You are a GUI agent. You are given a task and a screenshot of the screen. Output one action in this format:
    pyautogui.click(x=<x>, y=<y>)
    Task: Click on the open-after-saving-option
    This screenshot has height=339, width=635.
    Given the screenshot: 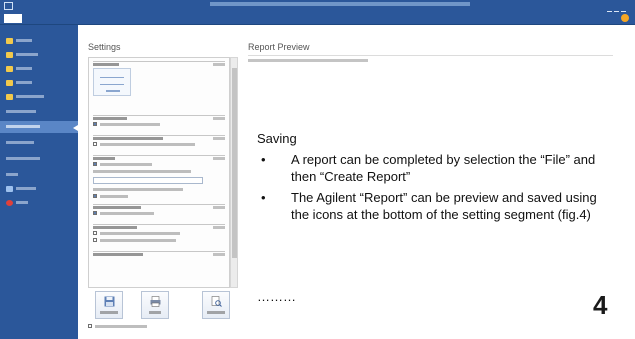 What is the action you would take?
    pyautogui.click(x=128, y=326)
    